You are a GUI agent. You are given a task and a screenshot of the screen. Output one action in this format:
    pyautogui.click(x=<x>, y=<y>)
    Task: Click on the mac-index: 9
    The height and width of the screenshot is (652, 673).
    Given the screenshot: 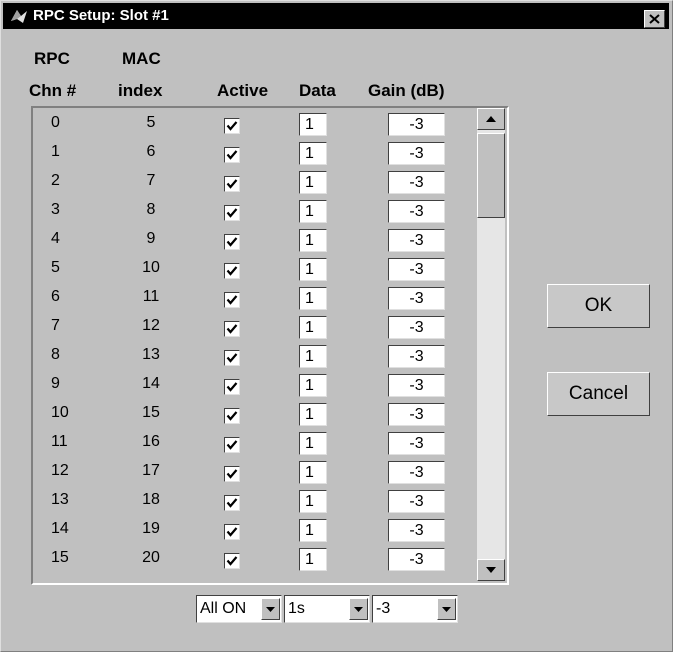 What is the action you would take?
    pyautogui.click(x=151, y=238)
    